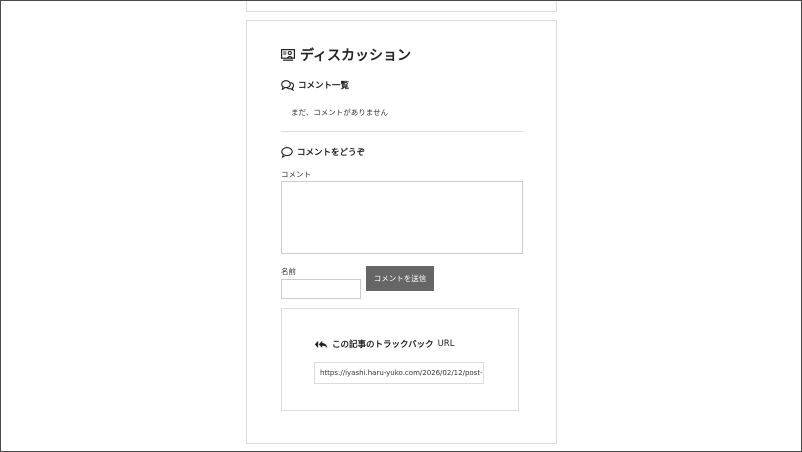 The image size is (802, 452). Describe the element at coordinates (287, 152) in the screenshot. I see `comment-bubble-icon` at that location.